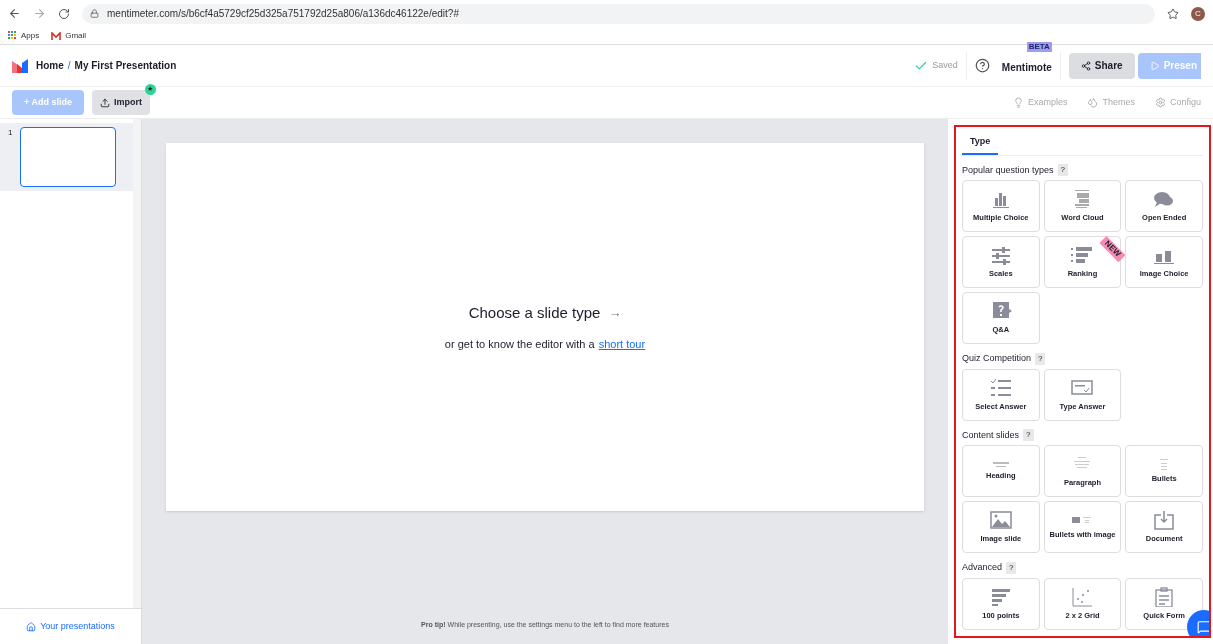 The width and height of the screenshot is (1213, 644). What do you see at coordinates (1160, 102) in the screenshot?
I see `settings-icon` at bounding box center [1160, 102].